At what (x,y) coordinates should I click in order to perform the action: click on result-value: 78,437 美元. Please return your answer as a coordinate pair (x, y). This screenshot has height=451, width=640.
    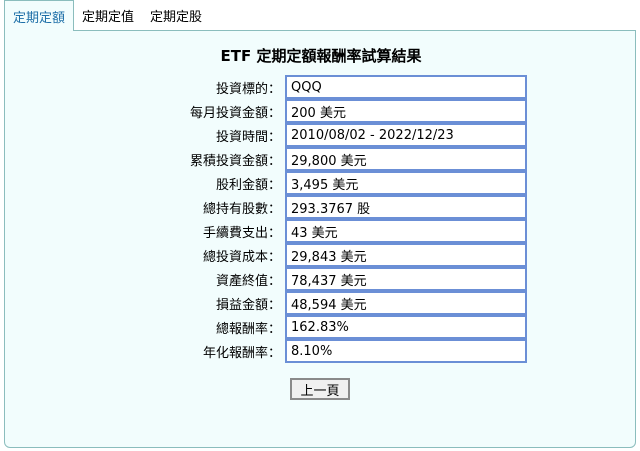
    Looking at the image, I should click on (406, 279).